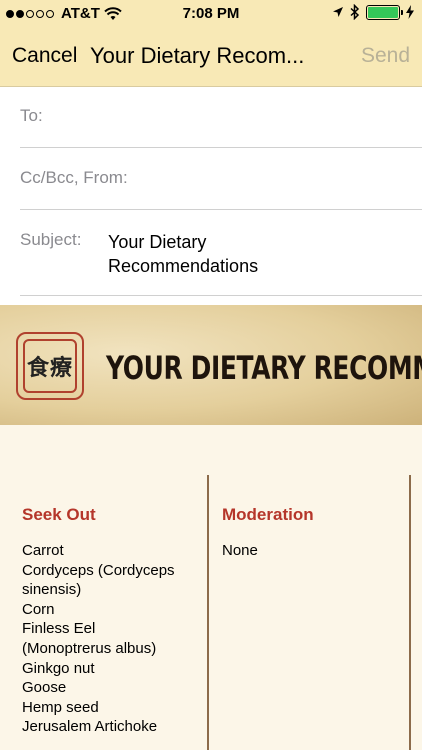 The height and width of the screenshot is (750, 422). I want to click on list-item: Finless Eel, so click(59, 629).